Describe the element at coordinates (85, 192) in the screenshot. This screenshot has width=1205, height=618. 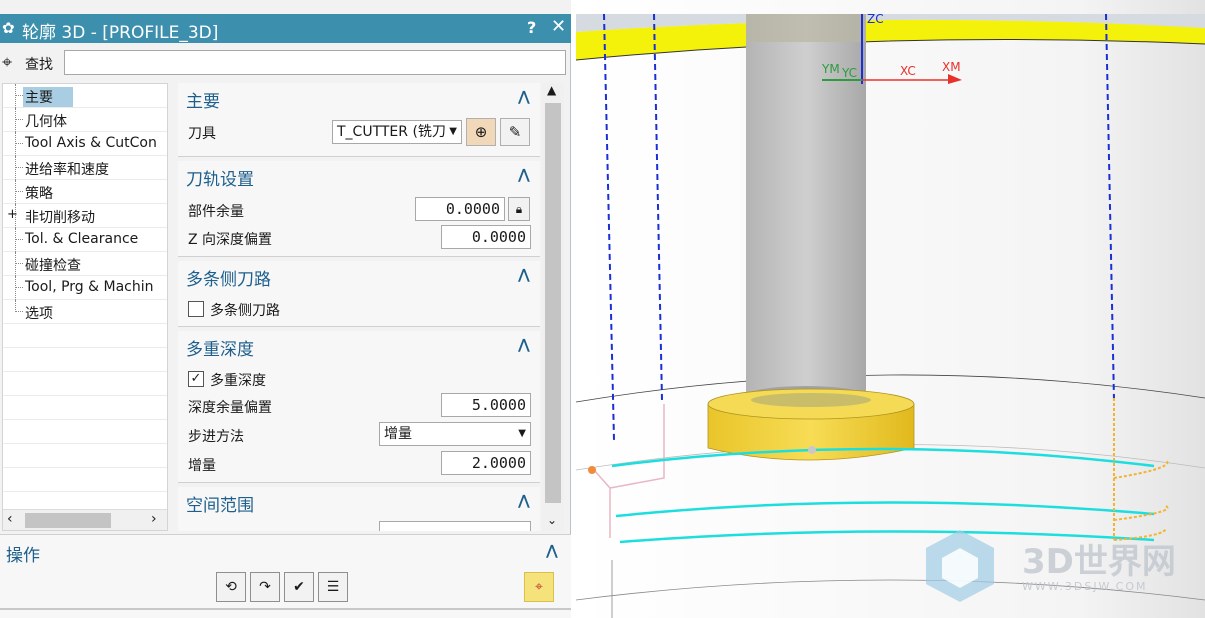
I see `tree-item-strategy: 策略` at that location.